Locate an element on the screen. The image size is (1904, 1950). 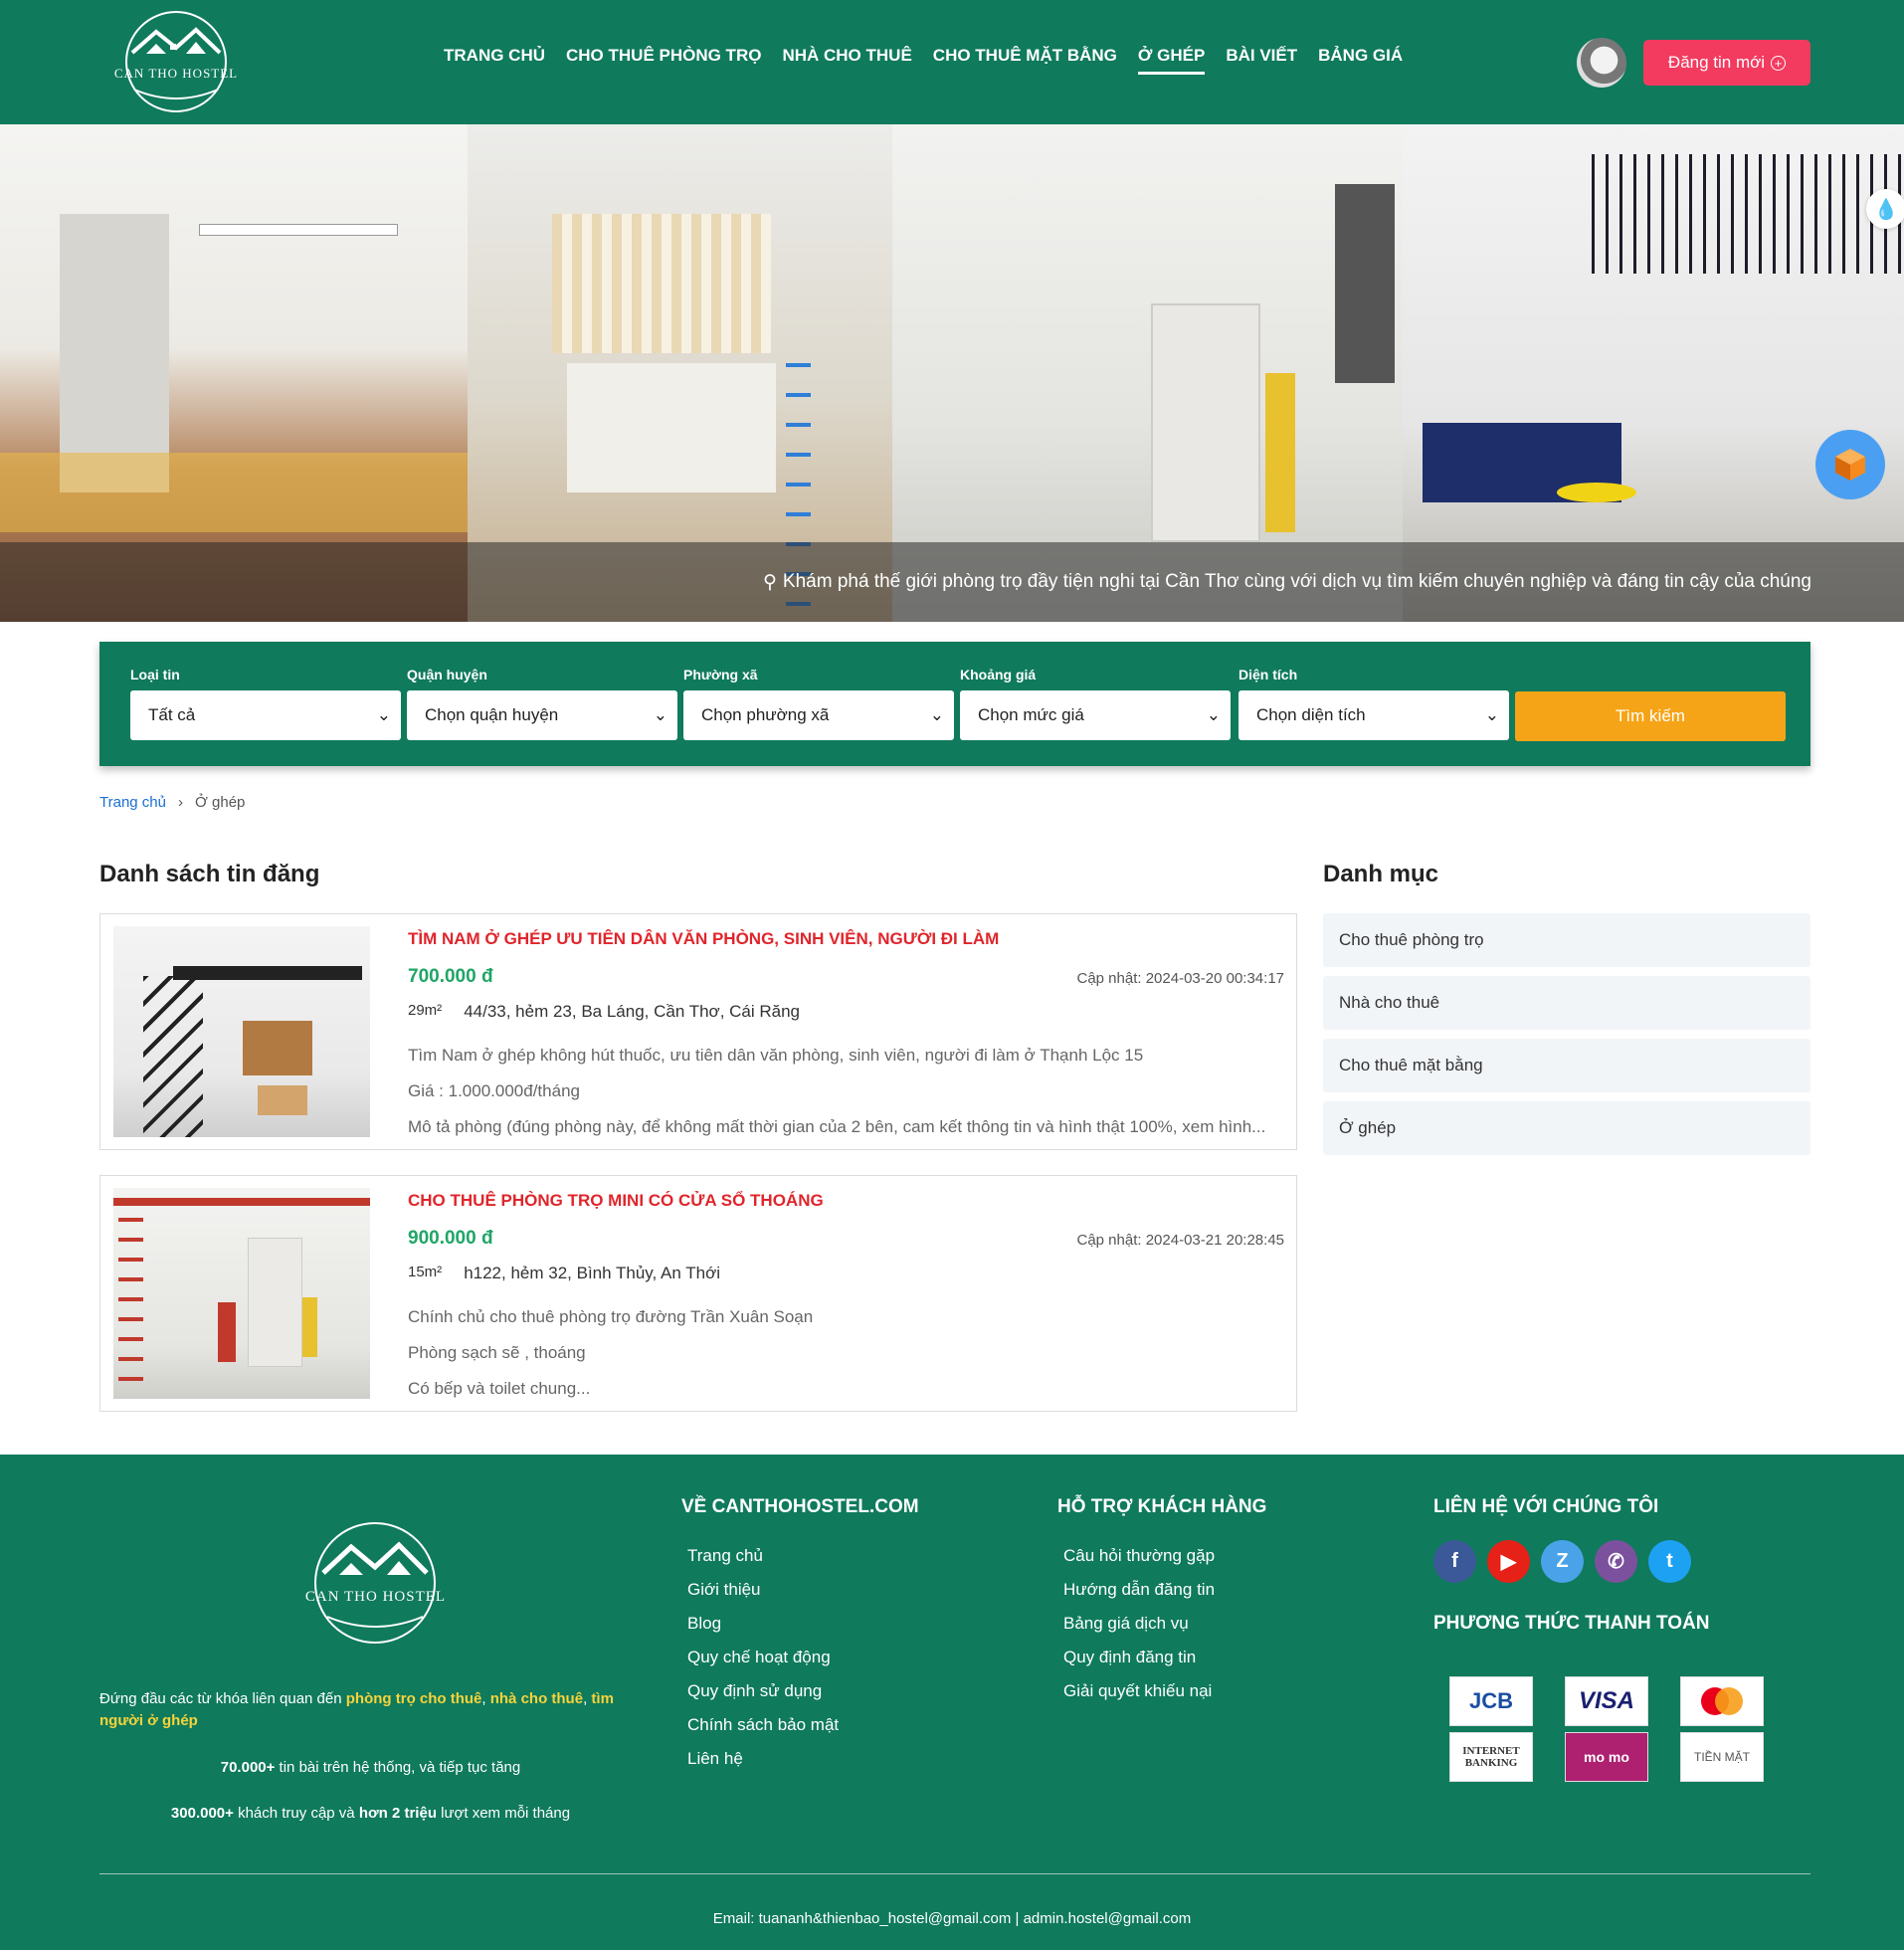
listings-heading: Danh sách tin đăng is located at coordinates (209, 874).